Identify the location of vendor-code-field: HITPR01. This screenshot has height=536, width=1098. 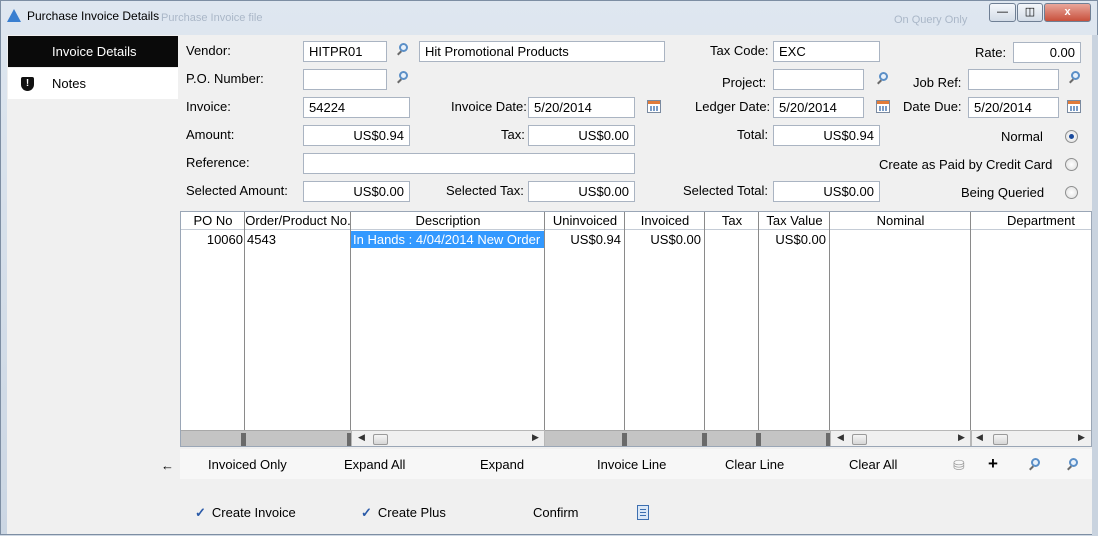
(345, 51).